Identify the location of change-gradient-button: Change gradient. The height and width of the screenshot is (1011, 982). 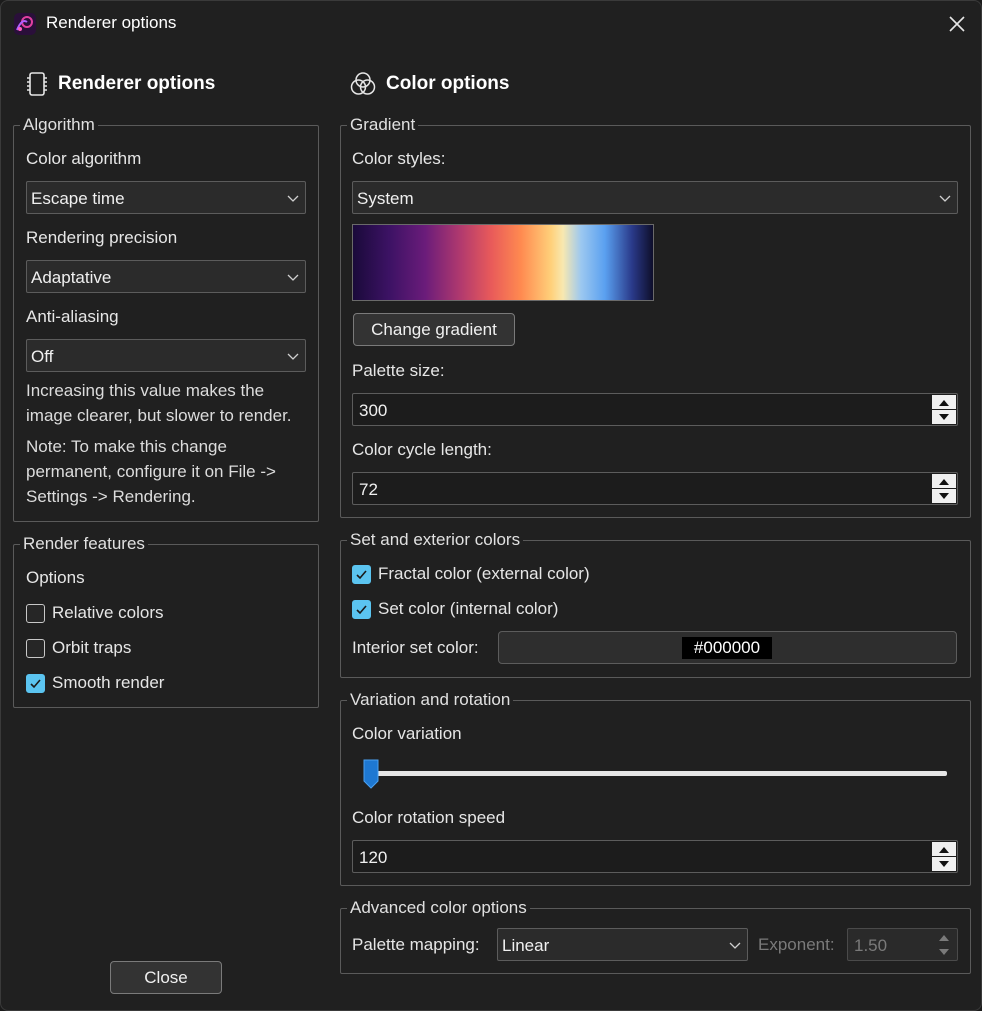
(434, 329).